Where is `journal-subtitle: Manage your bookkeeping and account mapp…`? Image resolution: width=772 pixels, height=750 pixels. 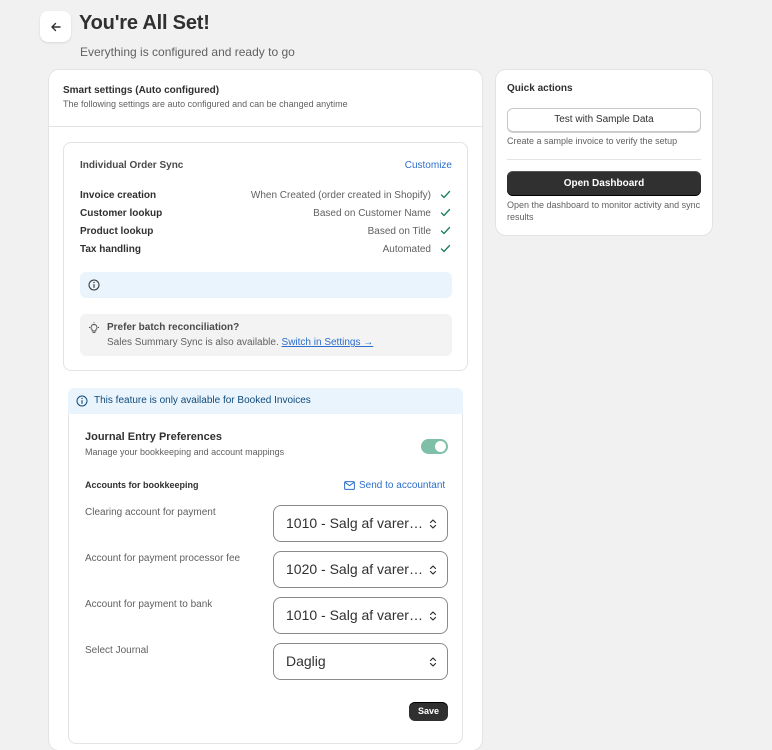
journal-subtitle: Manage your bookkeeping and account mapp… is located at coordinates (185, 452).